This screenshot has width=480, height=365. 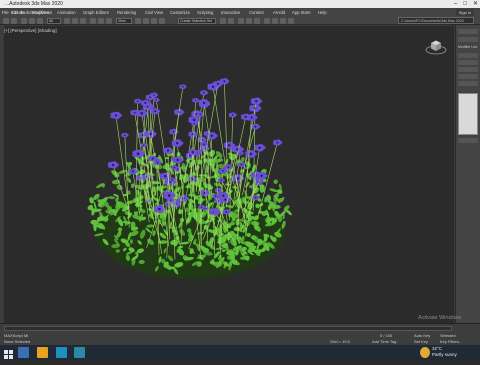 What do you see at coordinates (124, 21) in the screenshot?
I see `reference-coordinate-dropdown: View` at bounding box center [124, 21].